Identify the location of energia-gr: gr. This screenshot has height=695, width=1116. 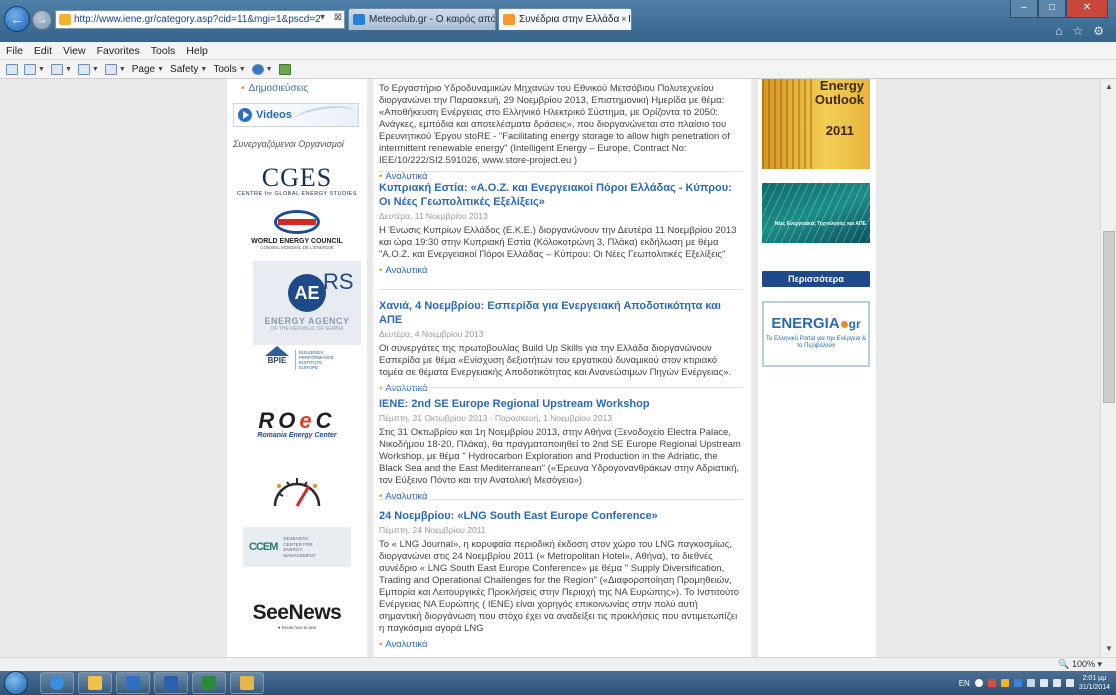
(854, 324).